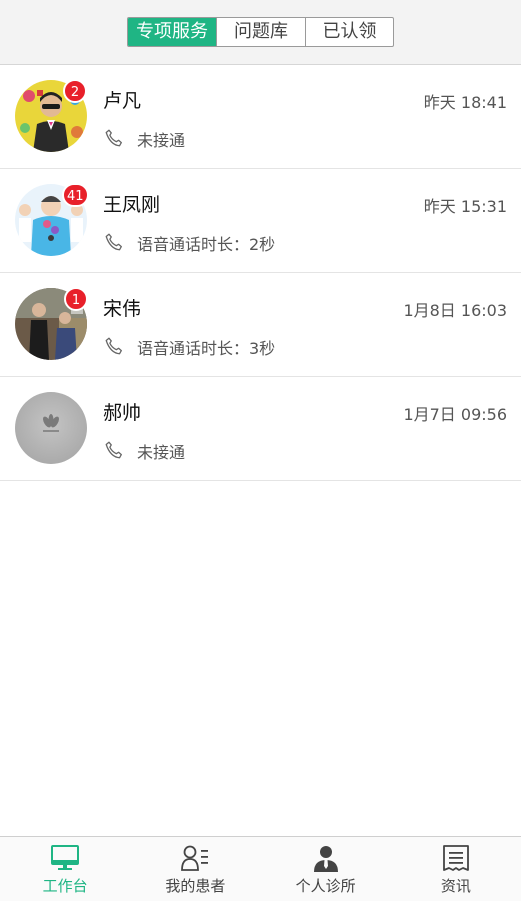 The height and width of the screenshot is (901, 521). What do you see at coordinates (455, 886) in the screenshot?
I see `nav-label: 资讯` at bounding box center [455, 886].